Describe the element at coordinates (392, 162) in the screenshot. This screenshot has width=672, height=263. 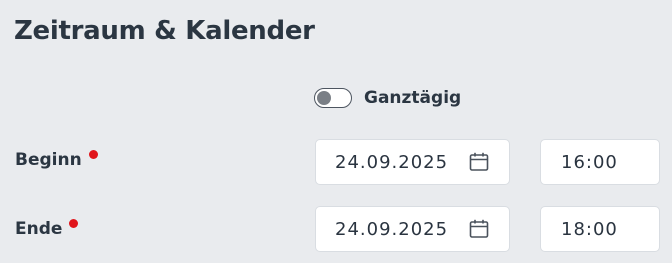
I see `start-date-value: 24.09.2025` at that location.